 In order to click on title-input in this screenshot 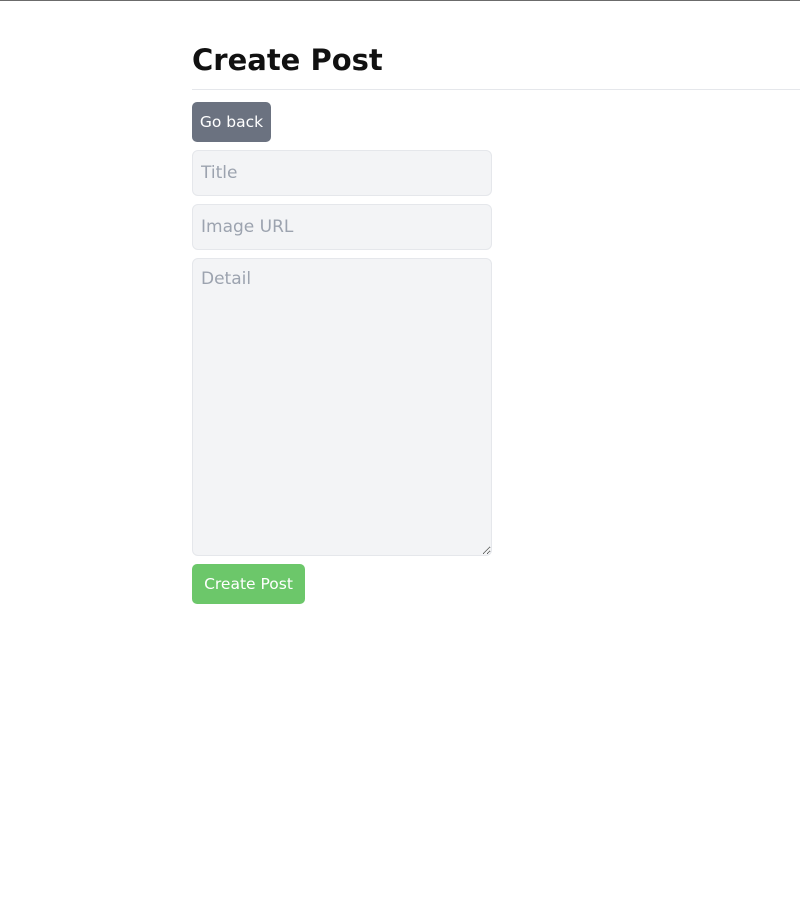, I will do `click(342, 173)`.